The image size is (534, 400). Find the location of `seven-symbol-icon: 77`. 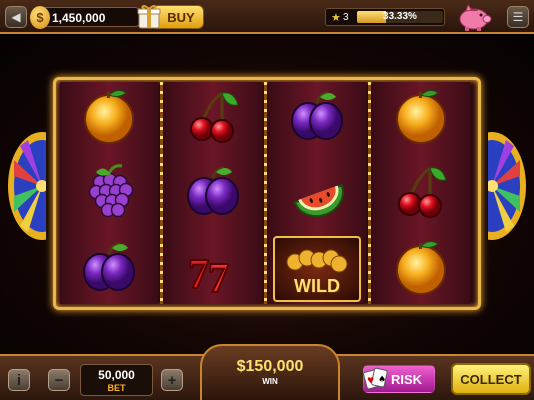

seven-symbol-icon: 77 is located at coordinates (213, 267).